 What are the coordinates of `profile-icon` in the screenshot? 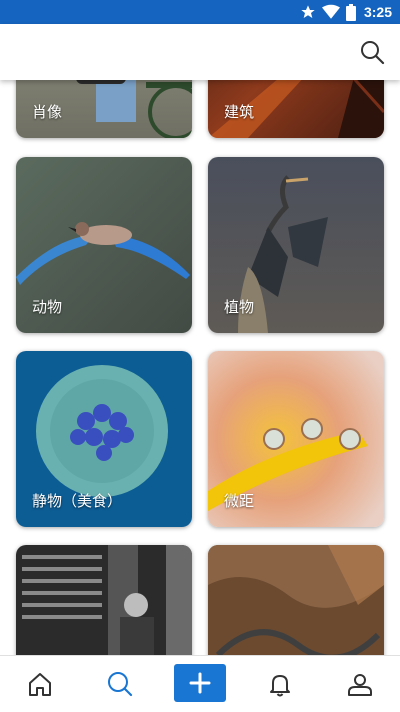 It's located at (360, 685).